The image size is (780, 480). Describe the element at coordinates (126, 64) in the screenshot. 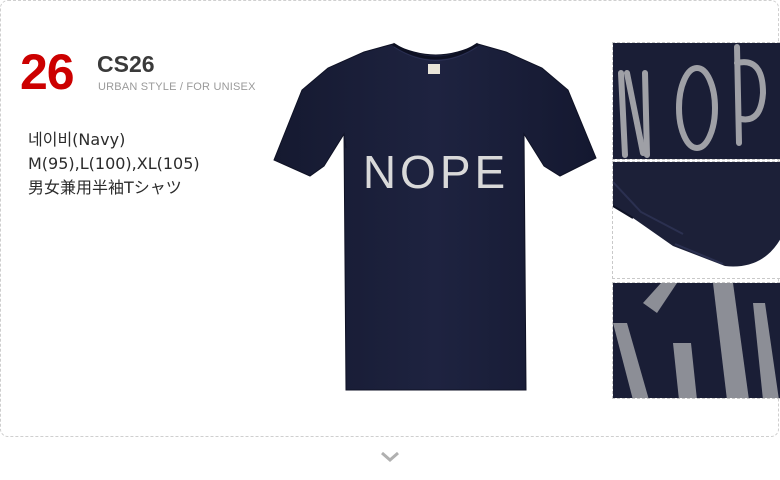

I see `product-code: CS26` at that location.